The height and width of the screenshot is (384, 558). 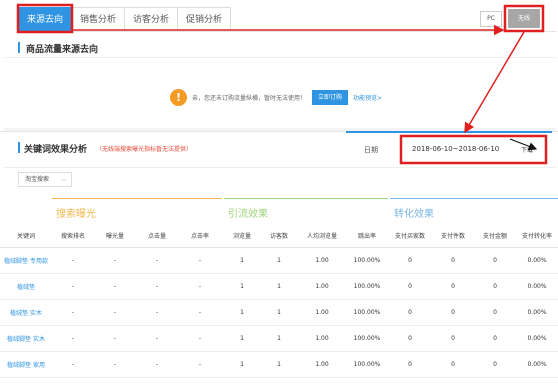 I want to click on wireless-toggle-button: 无线, so click(x=524, y=18).